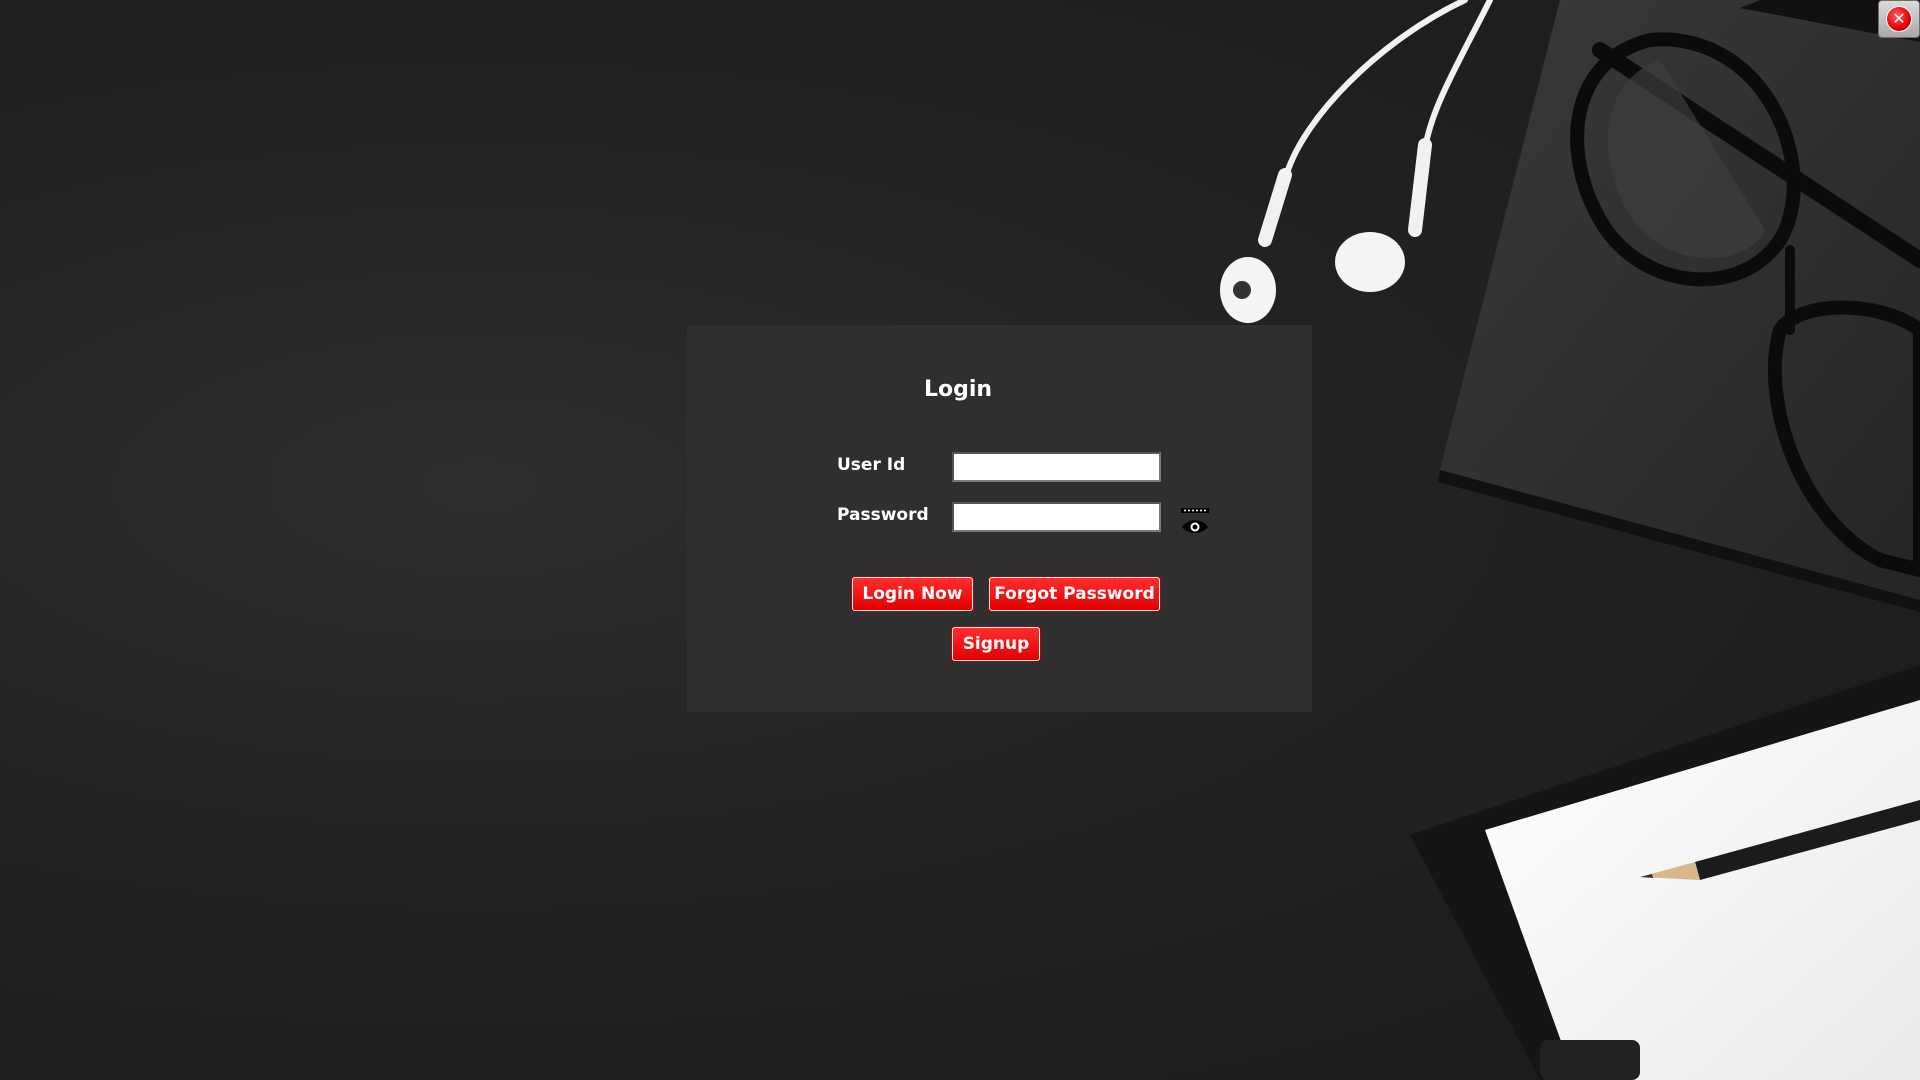 Image resolution: width=1920 pixels, height=1080 pixels. What do you see at coordinates (1312, 277) in the screenshot?
I see `earbuds-decor` at bounding box center [1312, 277].